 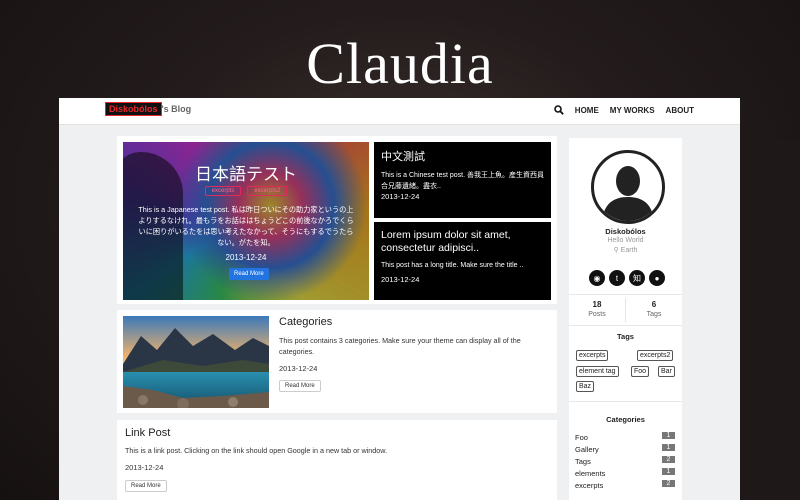 I want to click on brand-suffix: 's Blog, so click(x=177, y=109).